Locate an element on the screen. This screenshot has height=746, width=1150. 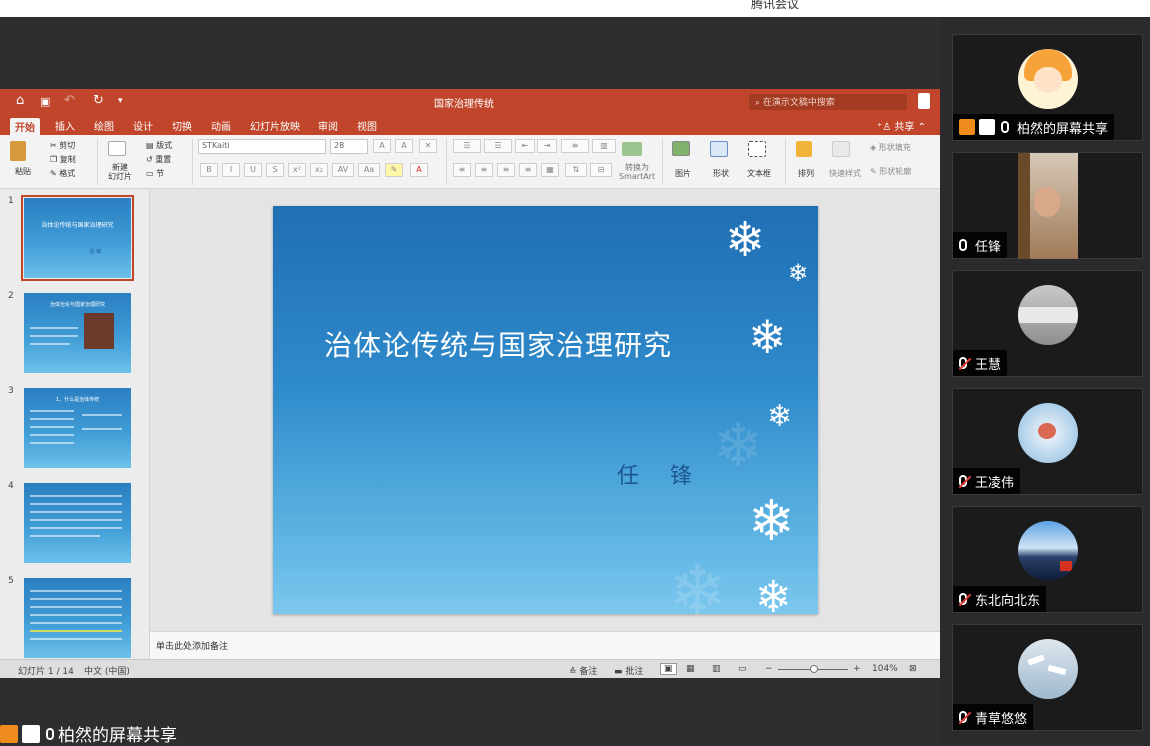
font-size-select: 28 is located at coordinates (349, 146).